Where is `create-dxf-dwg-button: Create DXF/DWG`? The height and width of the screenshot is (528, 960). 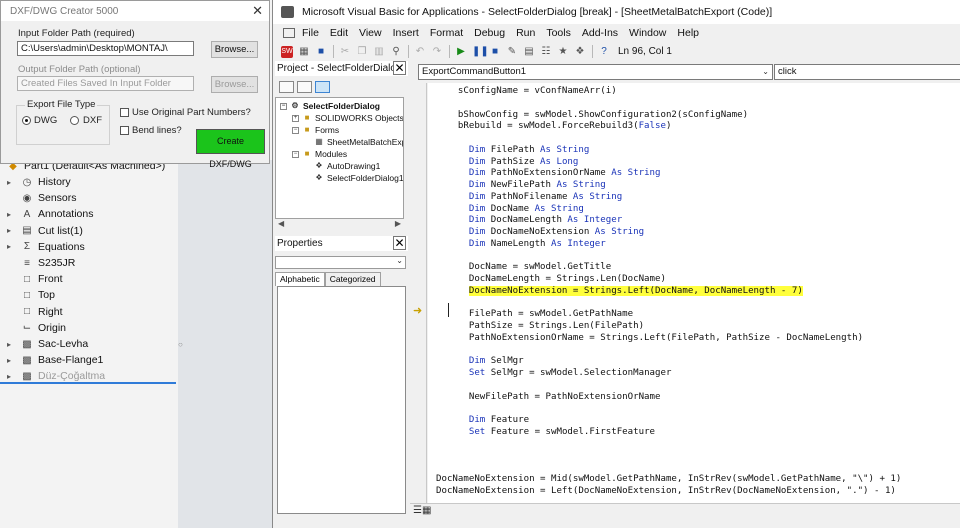
create-dxf-dwg-button: Create DXF/DWG is located at coordinates (230, 149).